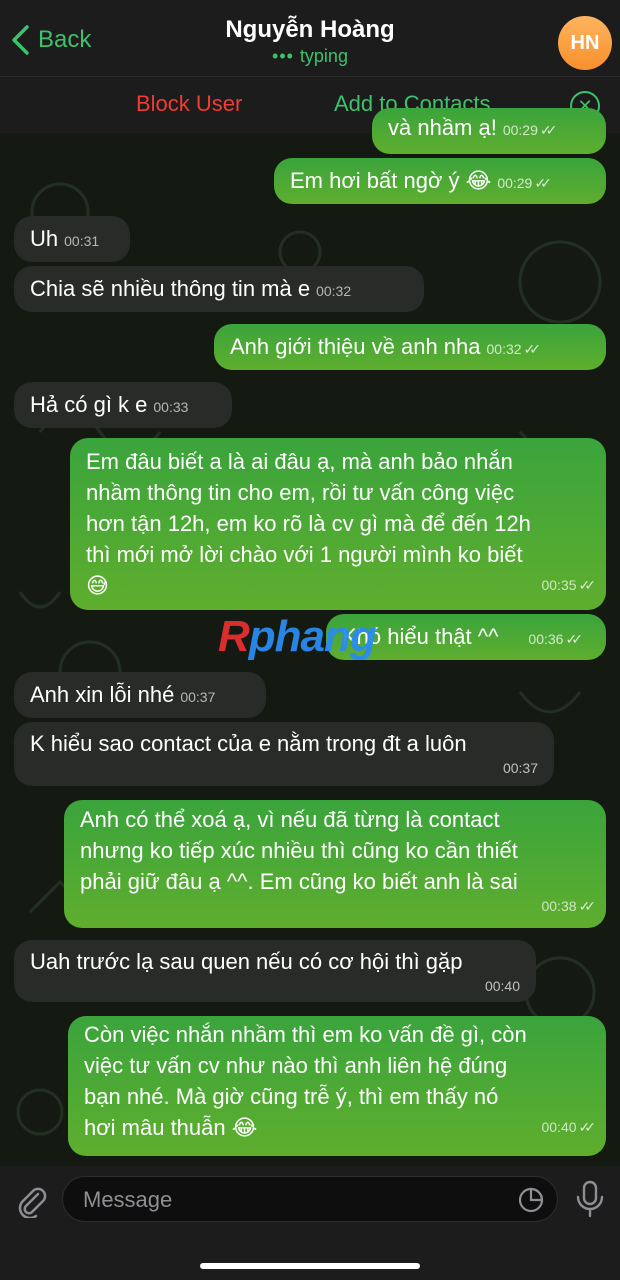 The image size is (620, 1280). I want to click on avatar: HN, so click(585, 43).